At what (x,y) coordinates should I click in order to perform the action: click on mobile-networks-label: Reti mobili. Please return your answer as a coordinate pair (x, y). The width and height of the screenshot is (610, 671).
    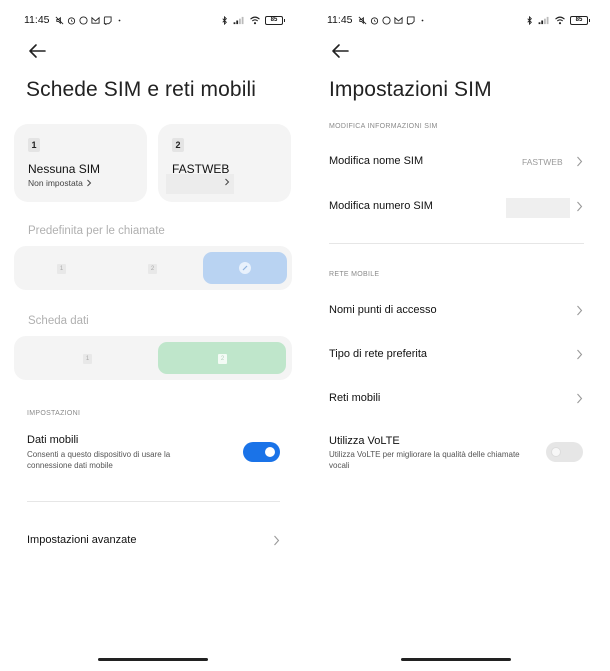
    Looking at the image, I should click on (355, 398).